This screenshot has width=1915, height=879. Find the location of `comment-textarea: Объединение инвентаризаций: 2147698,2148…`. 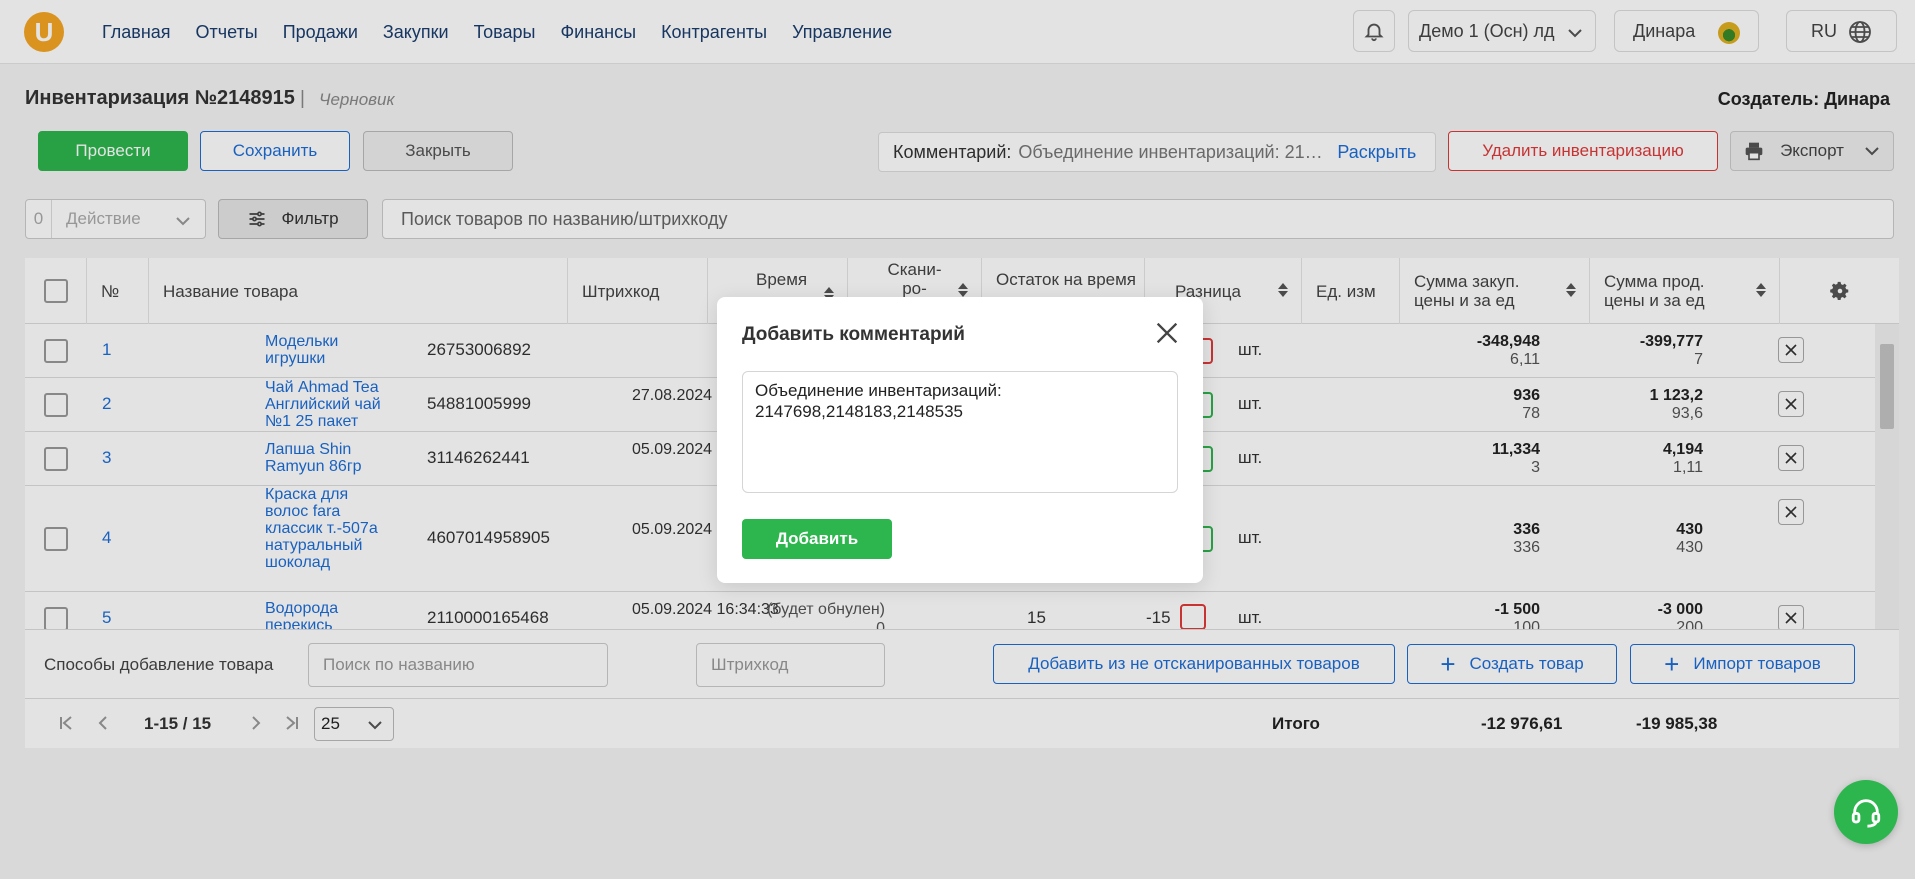

comment-textarea: Объединение инвентаризаций: 2147698,2148… is located at coordinates (960, 432).